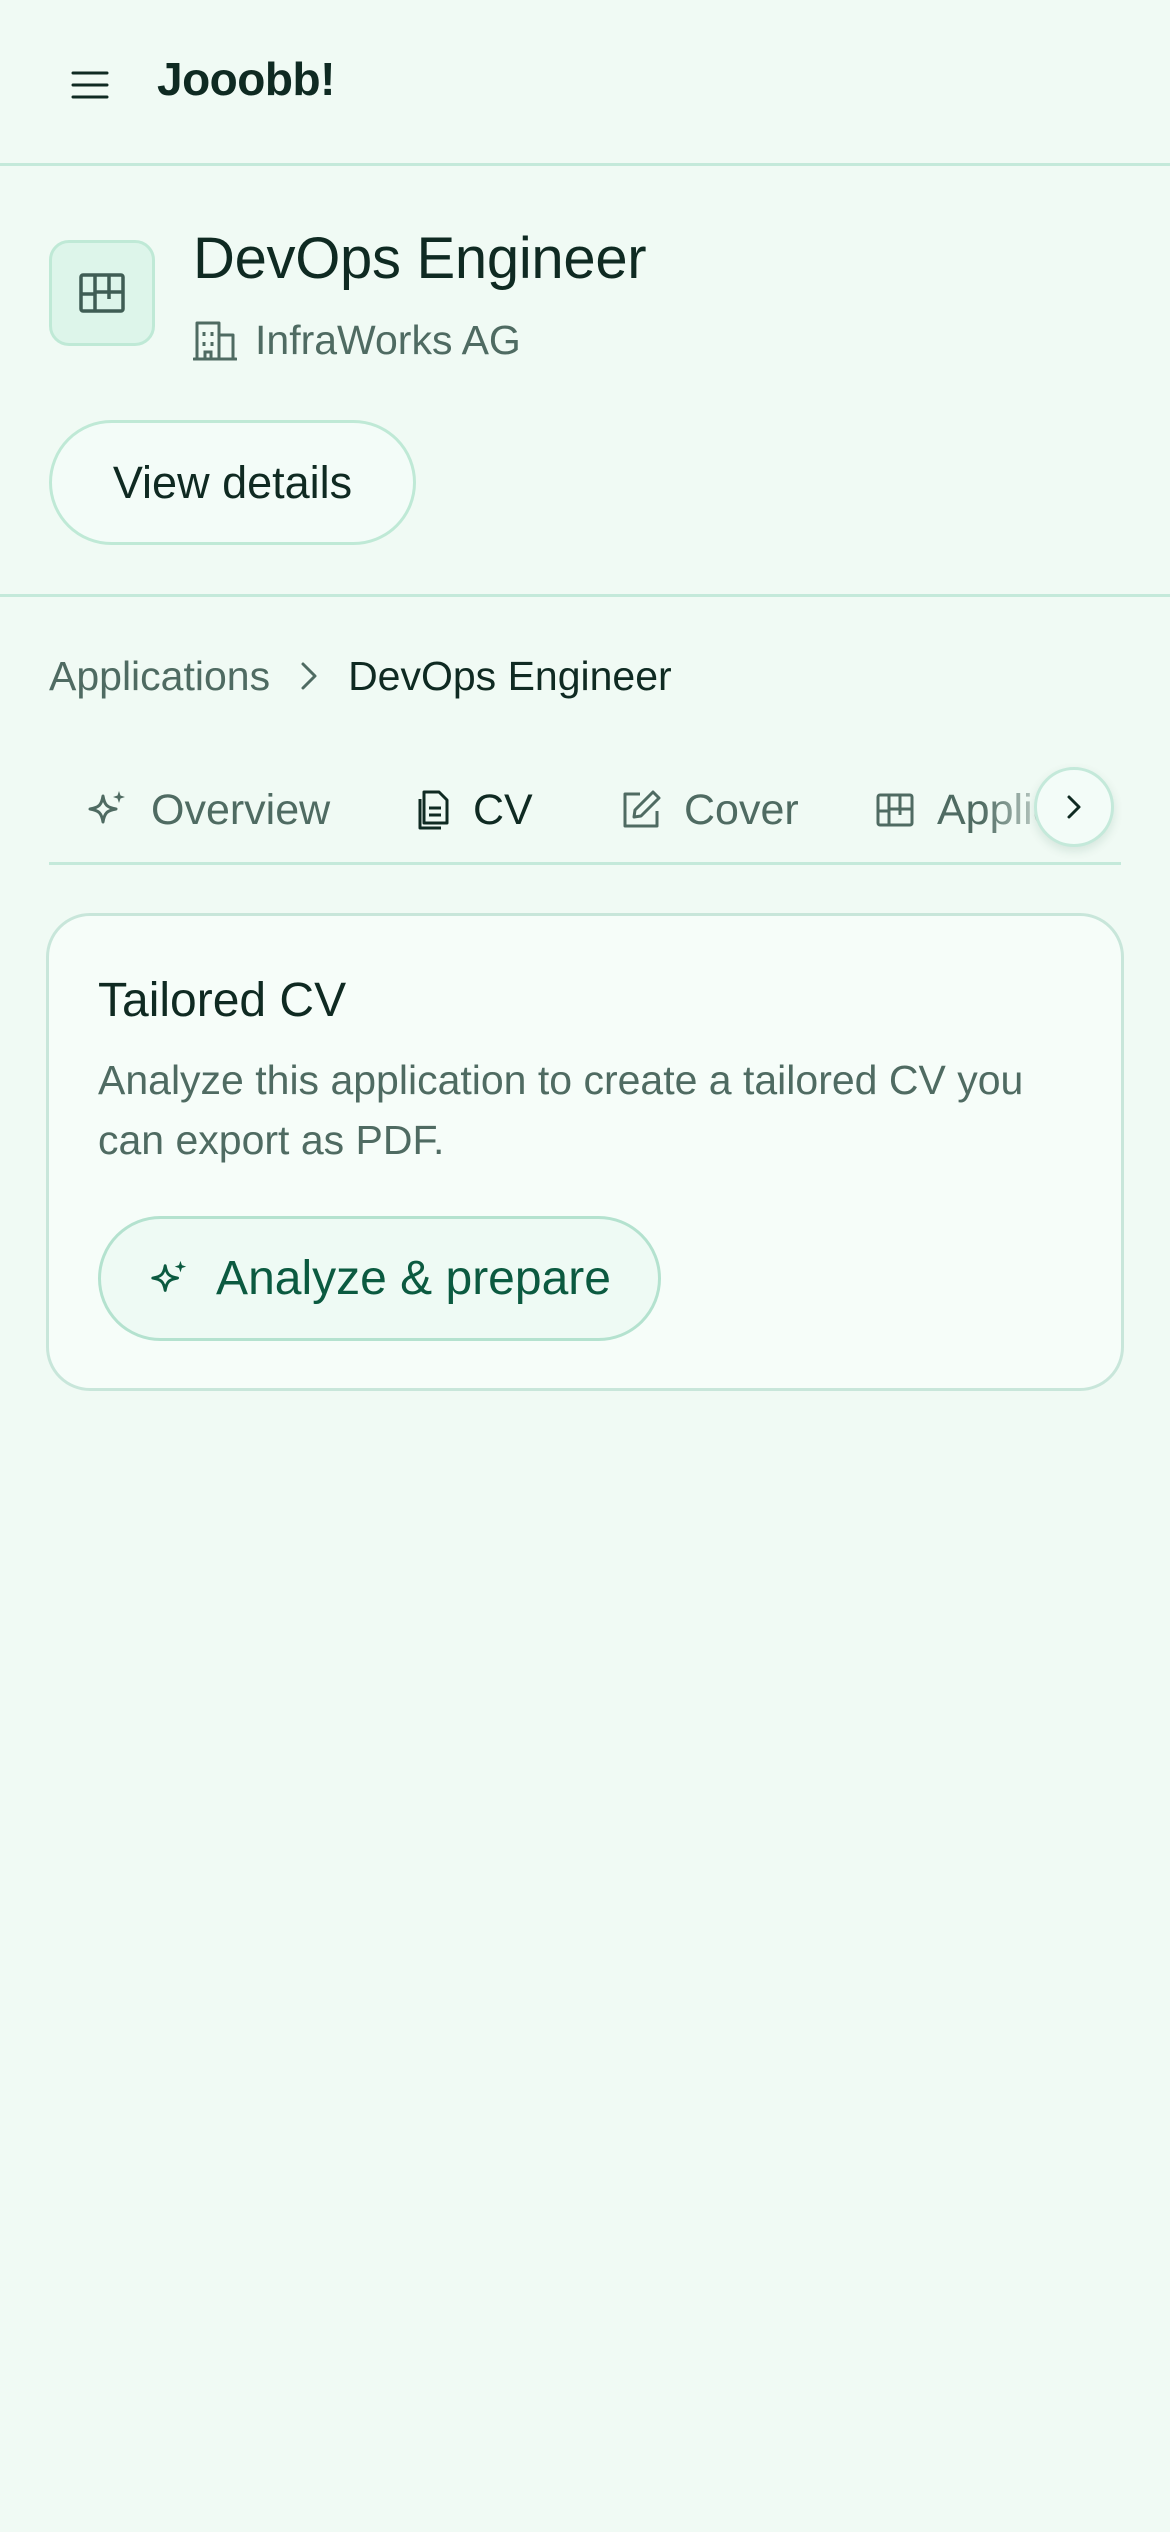 This screenshot has height=2532, width=1170. I want to click on tab-cv-label: CV, so click(503, 809).